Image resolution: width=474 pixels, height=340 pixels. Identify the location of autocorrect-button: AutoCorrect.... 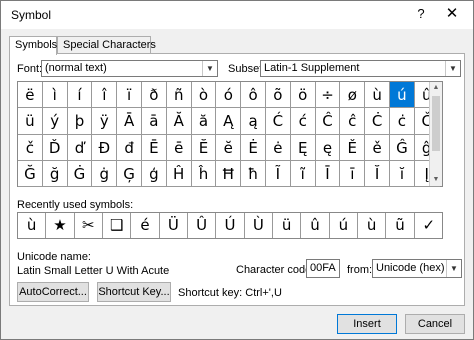
(53, 292).